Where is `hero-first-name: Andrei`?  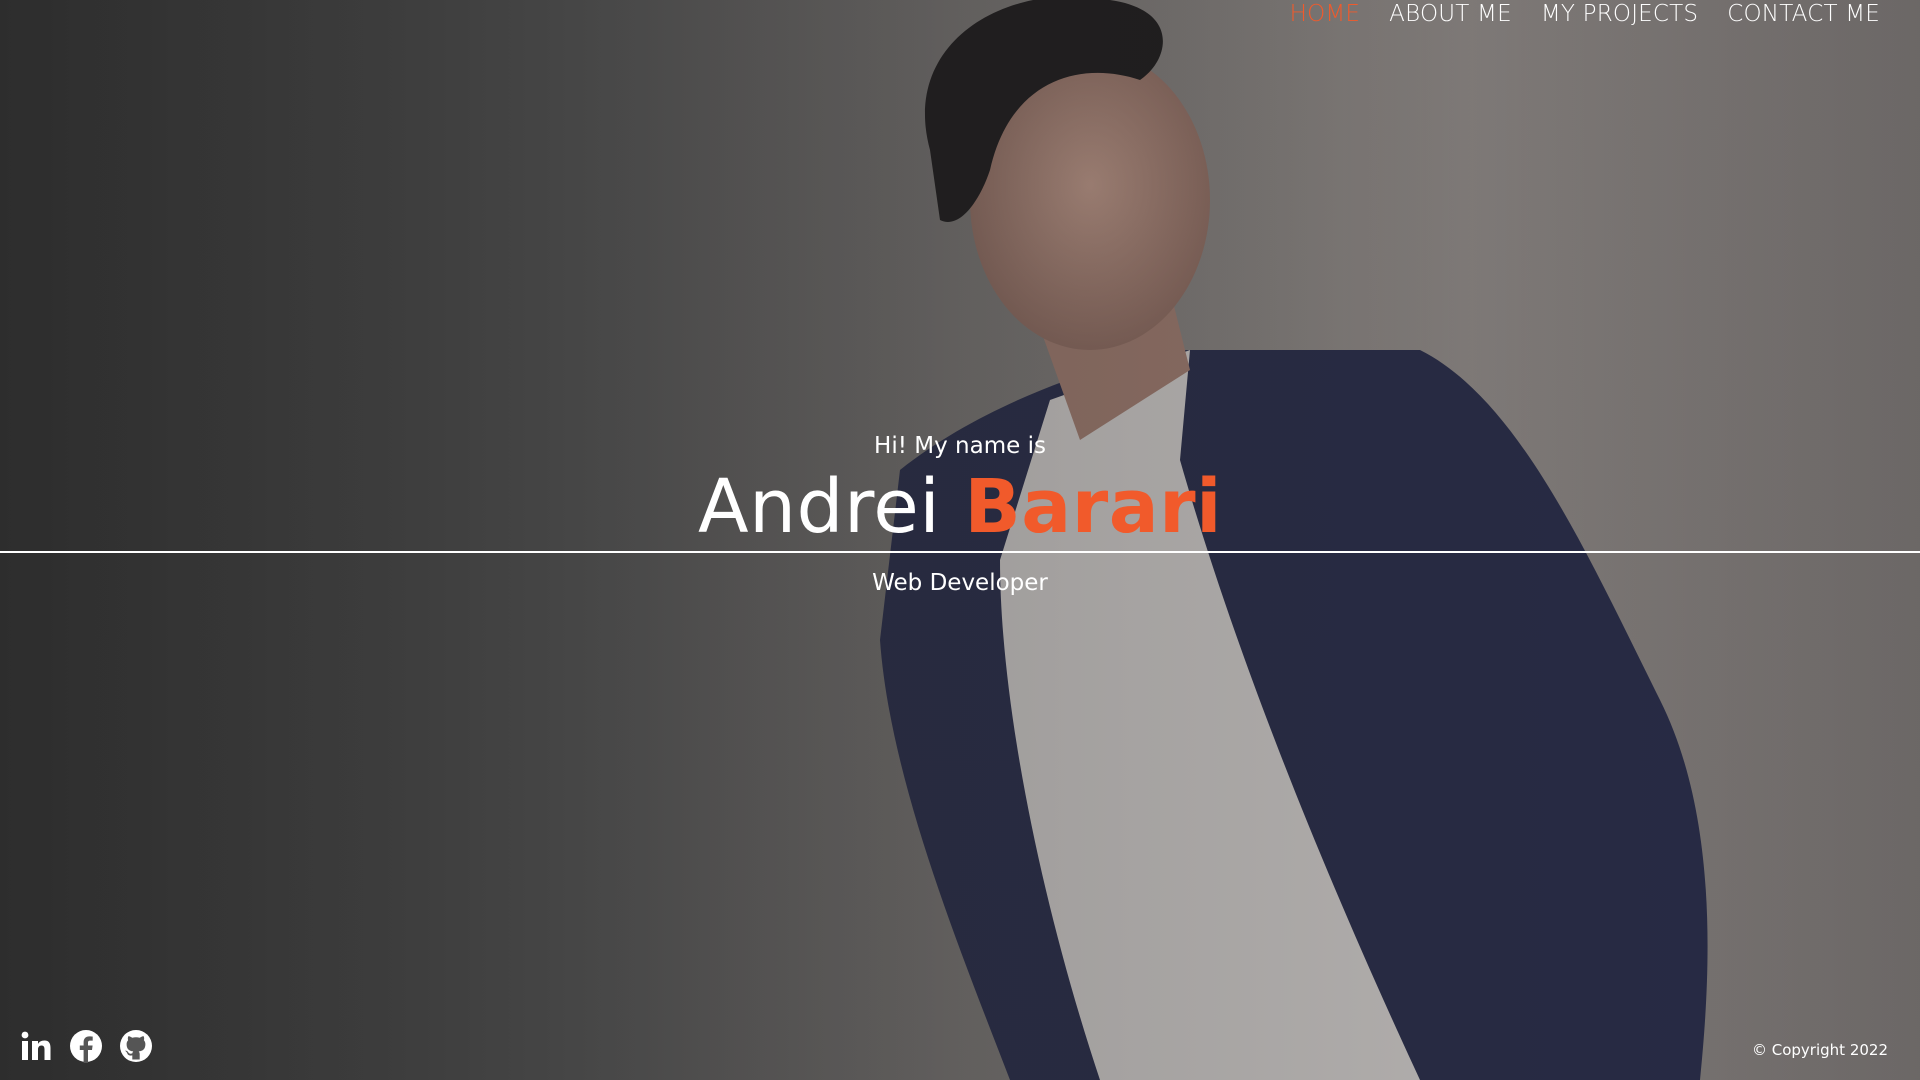 hero-first-name: Andrei is located at coordinates (819, 507).